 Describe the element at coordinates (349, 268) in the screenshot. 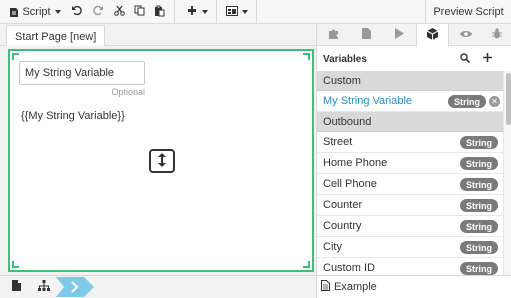

I see `variable-name: Custom ID` at that location.